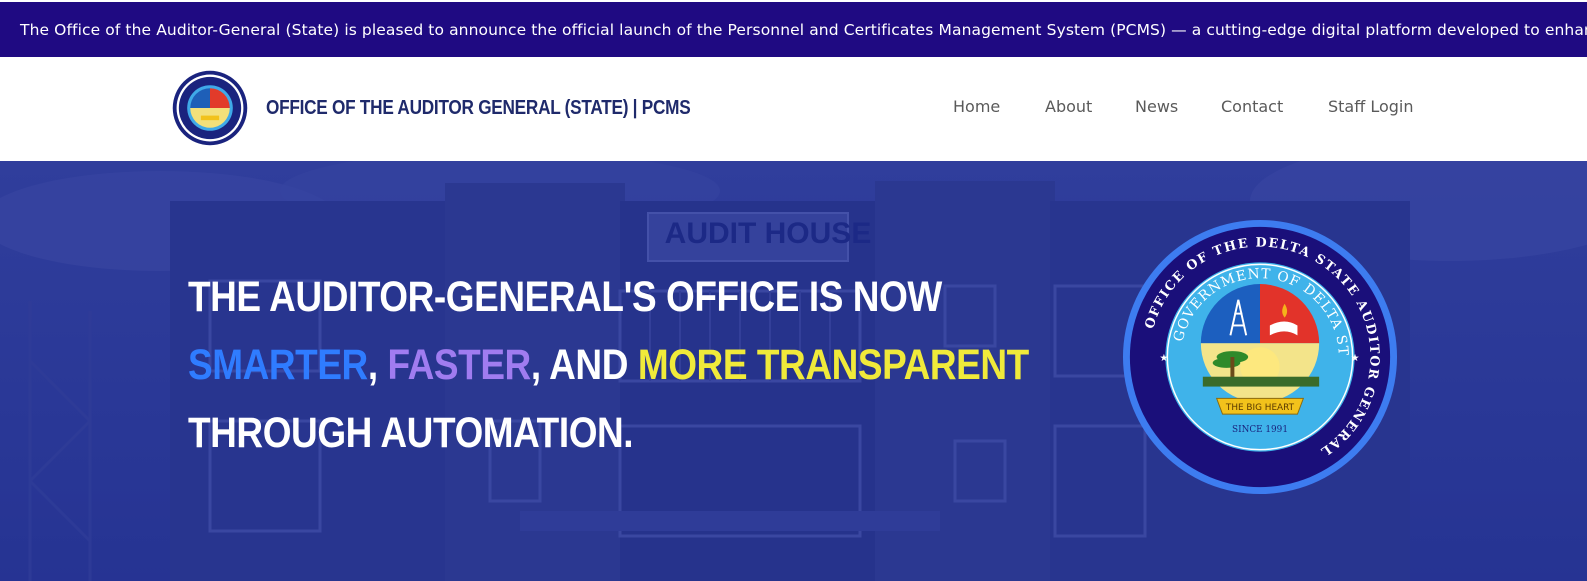  What do you see at coordinates (1260, 430) in the screenshot?
I see `seal-since-text: SINCE 1991` at bounding box center [1260, 430].